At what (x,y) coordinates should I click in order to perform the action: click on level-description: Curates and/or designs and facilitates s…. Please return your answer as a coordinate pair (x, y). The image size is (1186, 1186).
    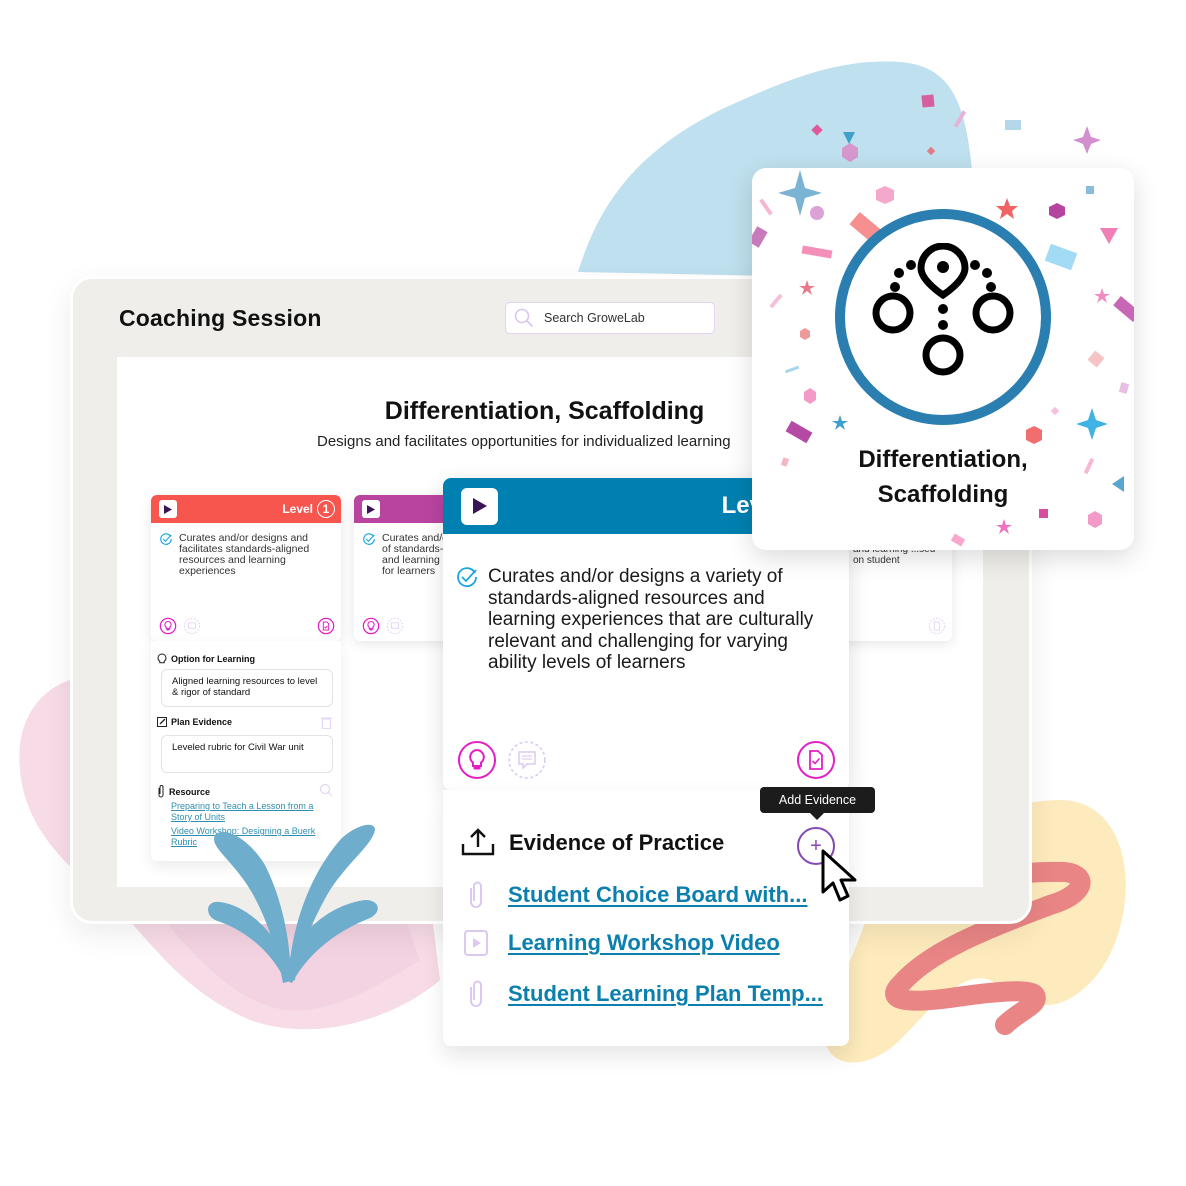
    Looking at the image, I should click on (244, 554).